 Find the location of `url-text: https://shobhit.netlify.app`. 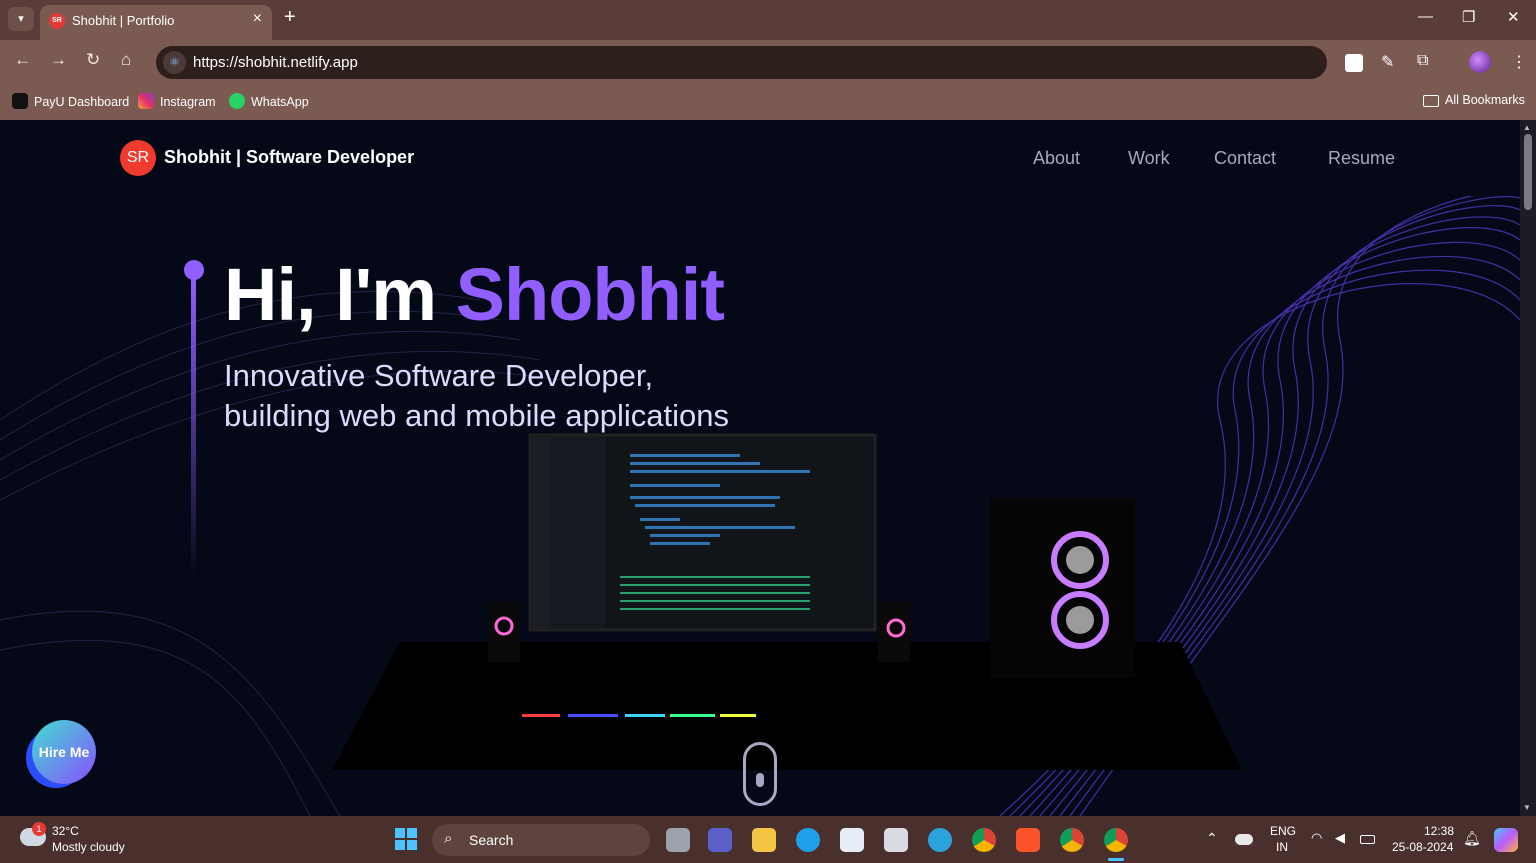

url-text: https://shobhit.netlify.app is located at coordinates (275, 62).